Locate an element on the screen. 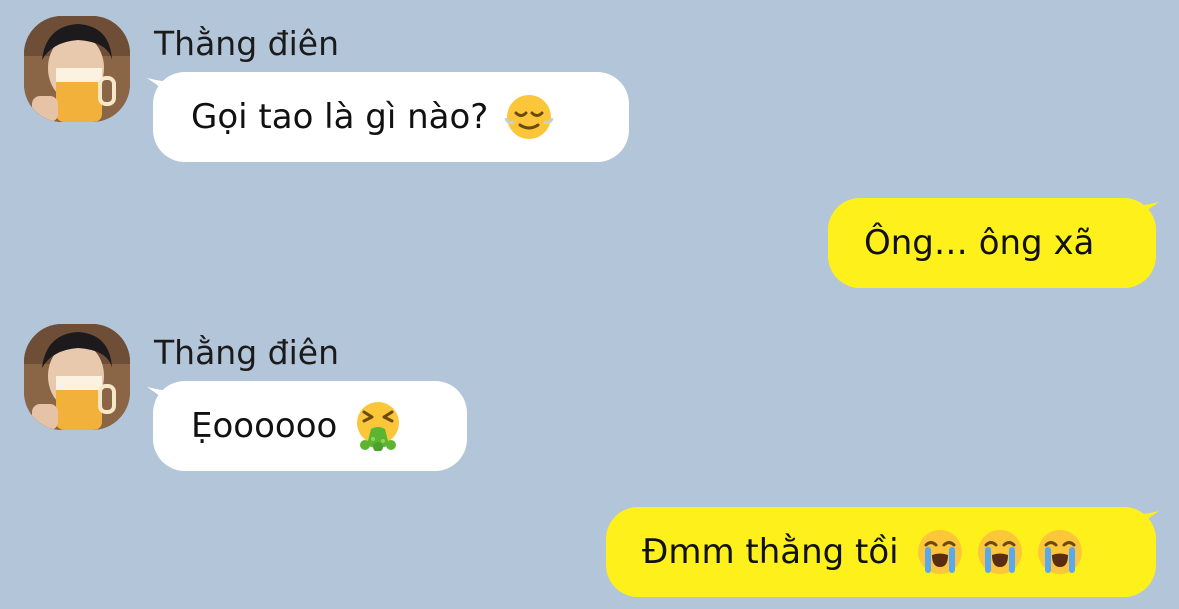 This screenshot has width=1179, height=609. message-bubble-outgoing: Ông… ông xã is located at coordinates (992, 243).